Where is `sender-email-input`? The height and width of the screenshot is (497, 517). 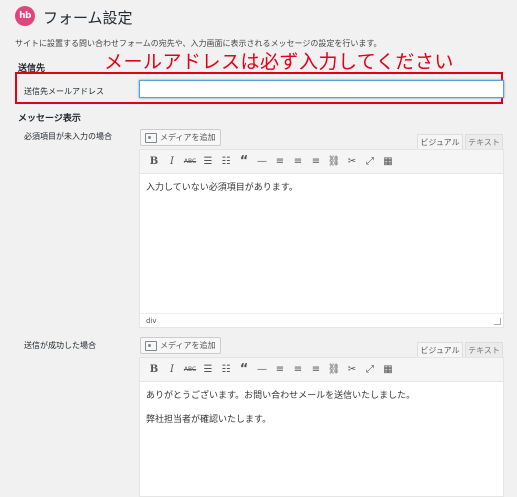
sender-email-input is located at coordinates (321, 89).